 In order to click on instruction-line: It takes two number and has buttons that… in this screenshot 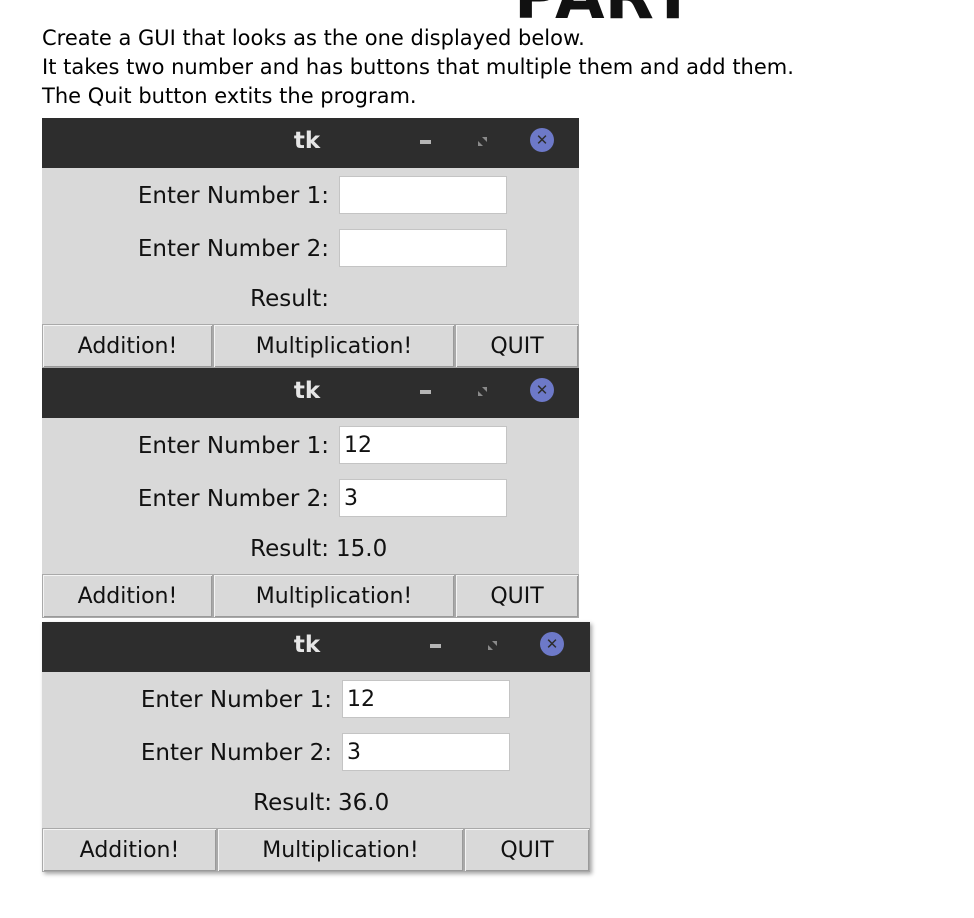, I will do `click(418, 67)`.